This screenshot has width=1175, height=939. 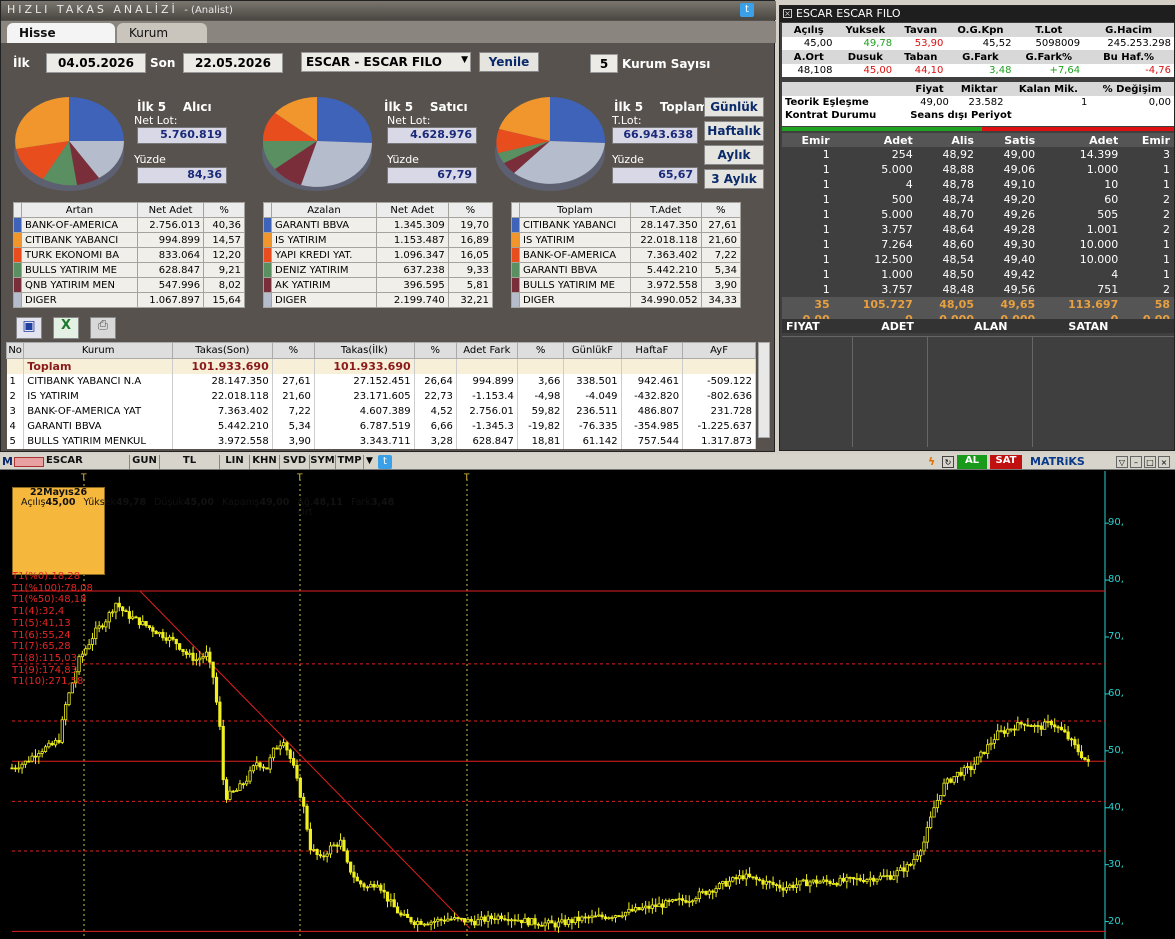 What do you see at coordinates (897, 229) in the screenshot?
I see `book-cell: 3.757` at bounding box center [897, 229].